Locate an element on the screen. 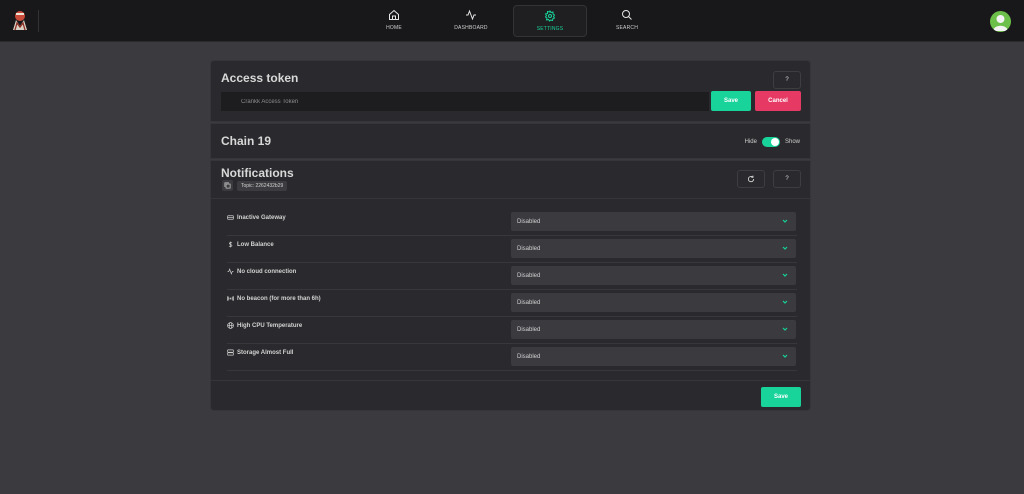 The width and height of the screenshot is (1024, 494). access-token-cancel-button: Cancel is located at coordinates (778, 101).